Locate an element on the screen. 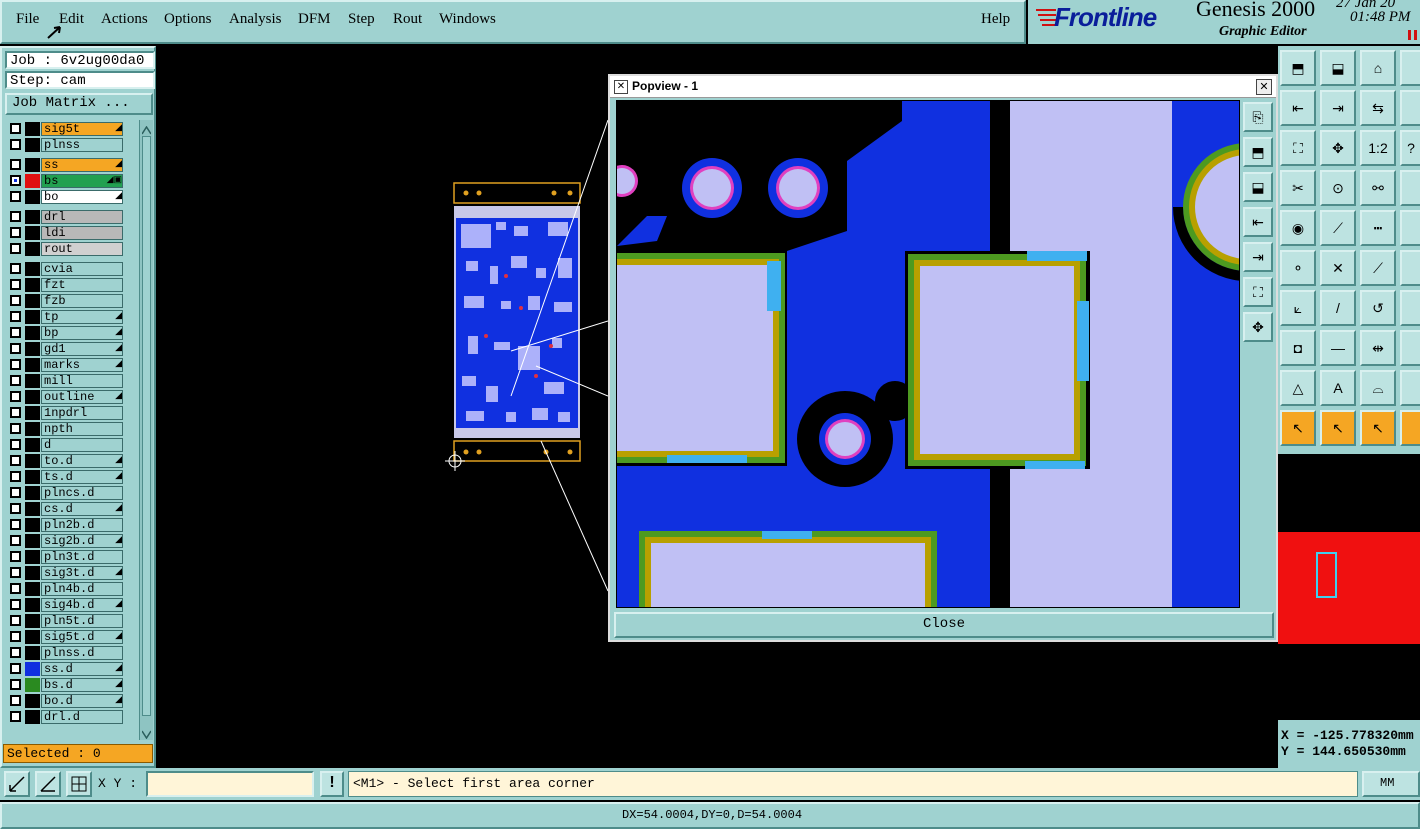 Image resolution: width=1420 pixels, height=829 pixels. layer-row-ts-d: ts.d ◢ is located at coordinates (71, 477).